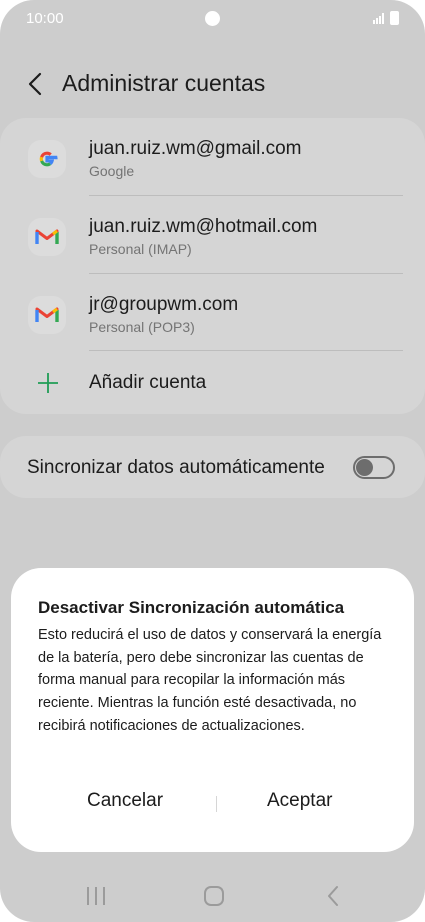  What do you see at coordinates (36, 84) in the screenshot?
I see `back-arrow-icon` at bounding box center [36, 84].